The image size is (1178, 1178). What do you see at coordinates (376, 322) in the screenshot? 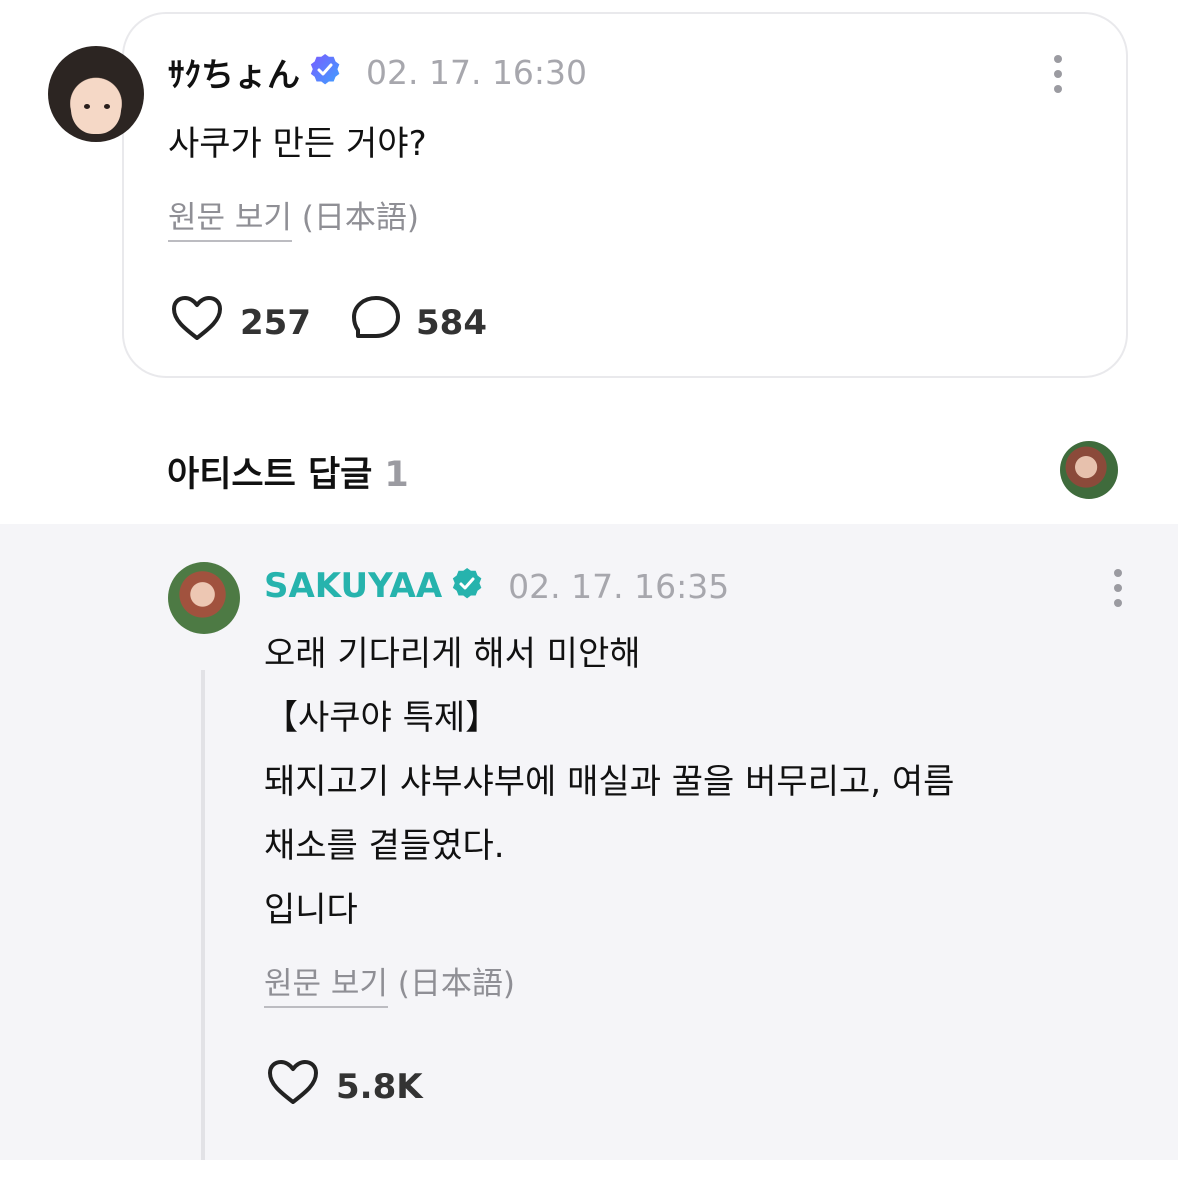
I see `comment-icon` at bounding box center [376, 322].